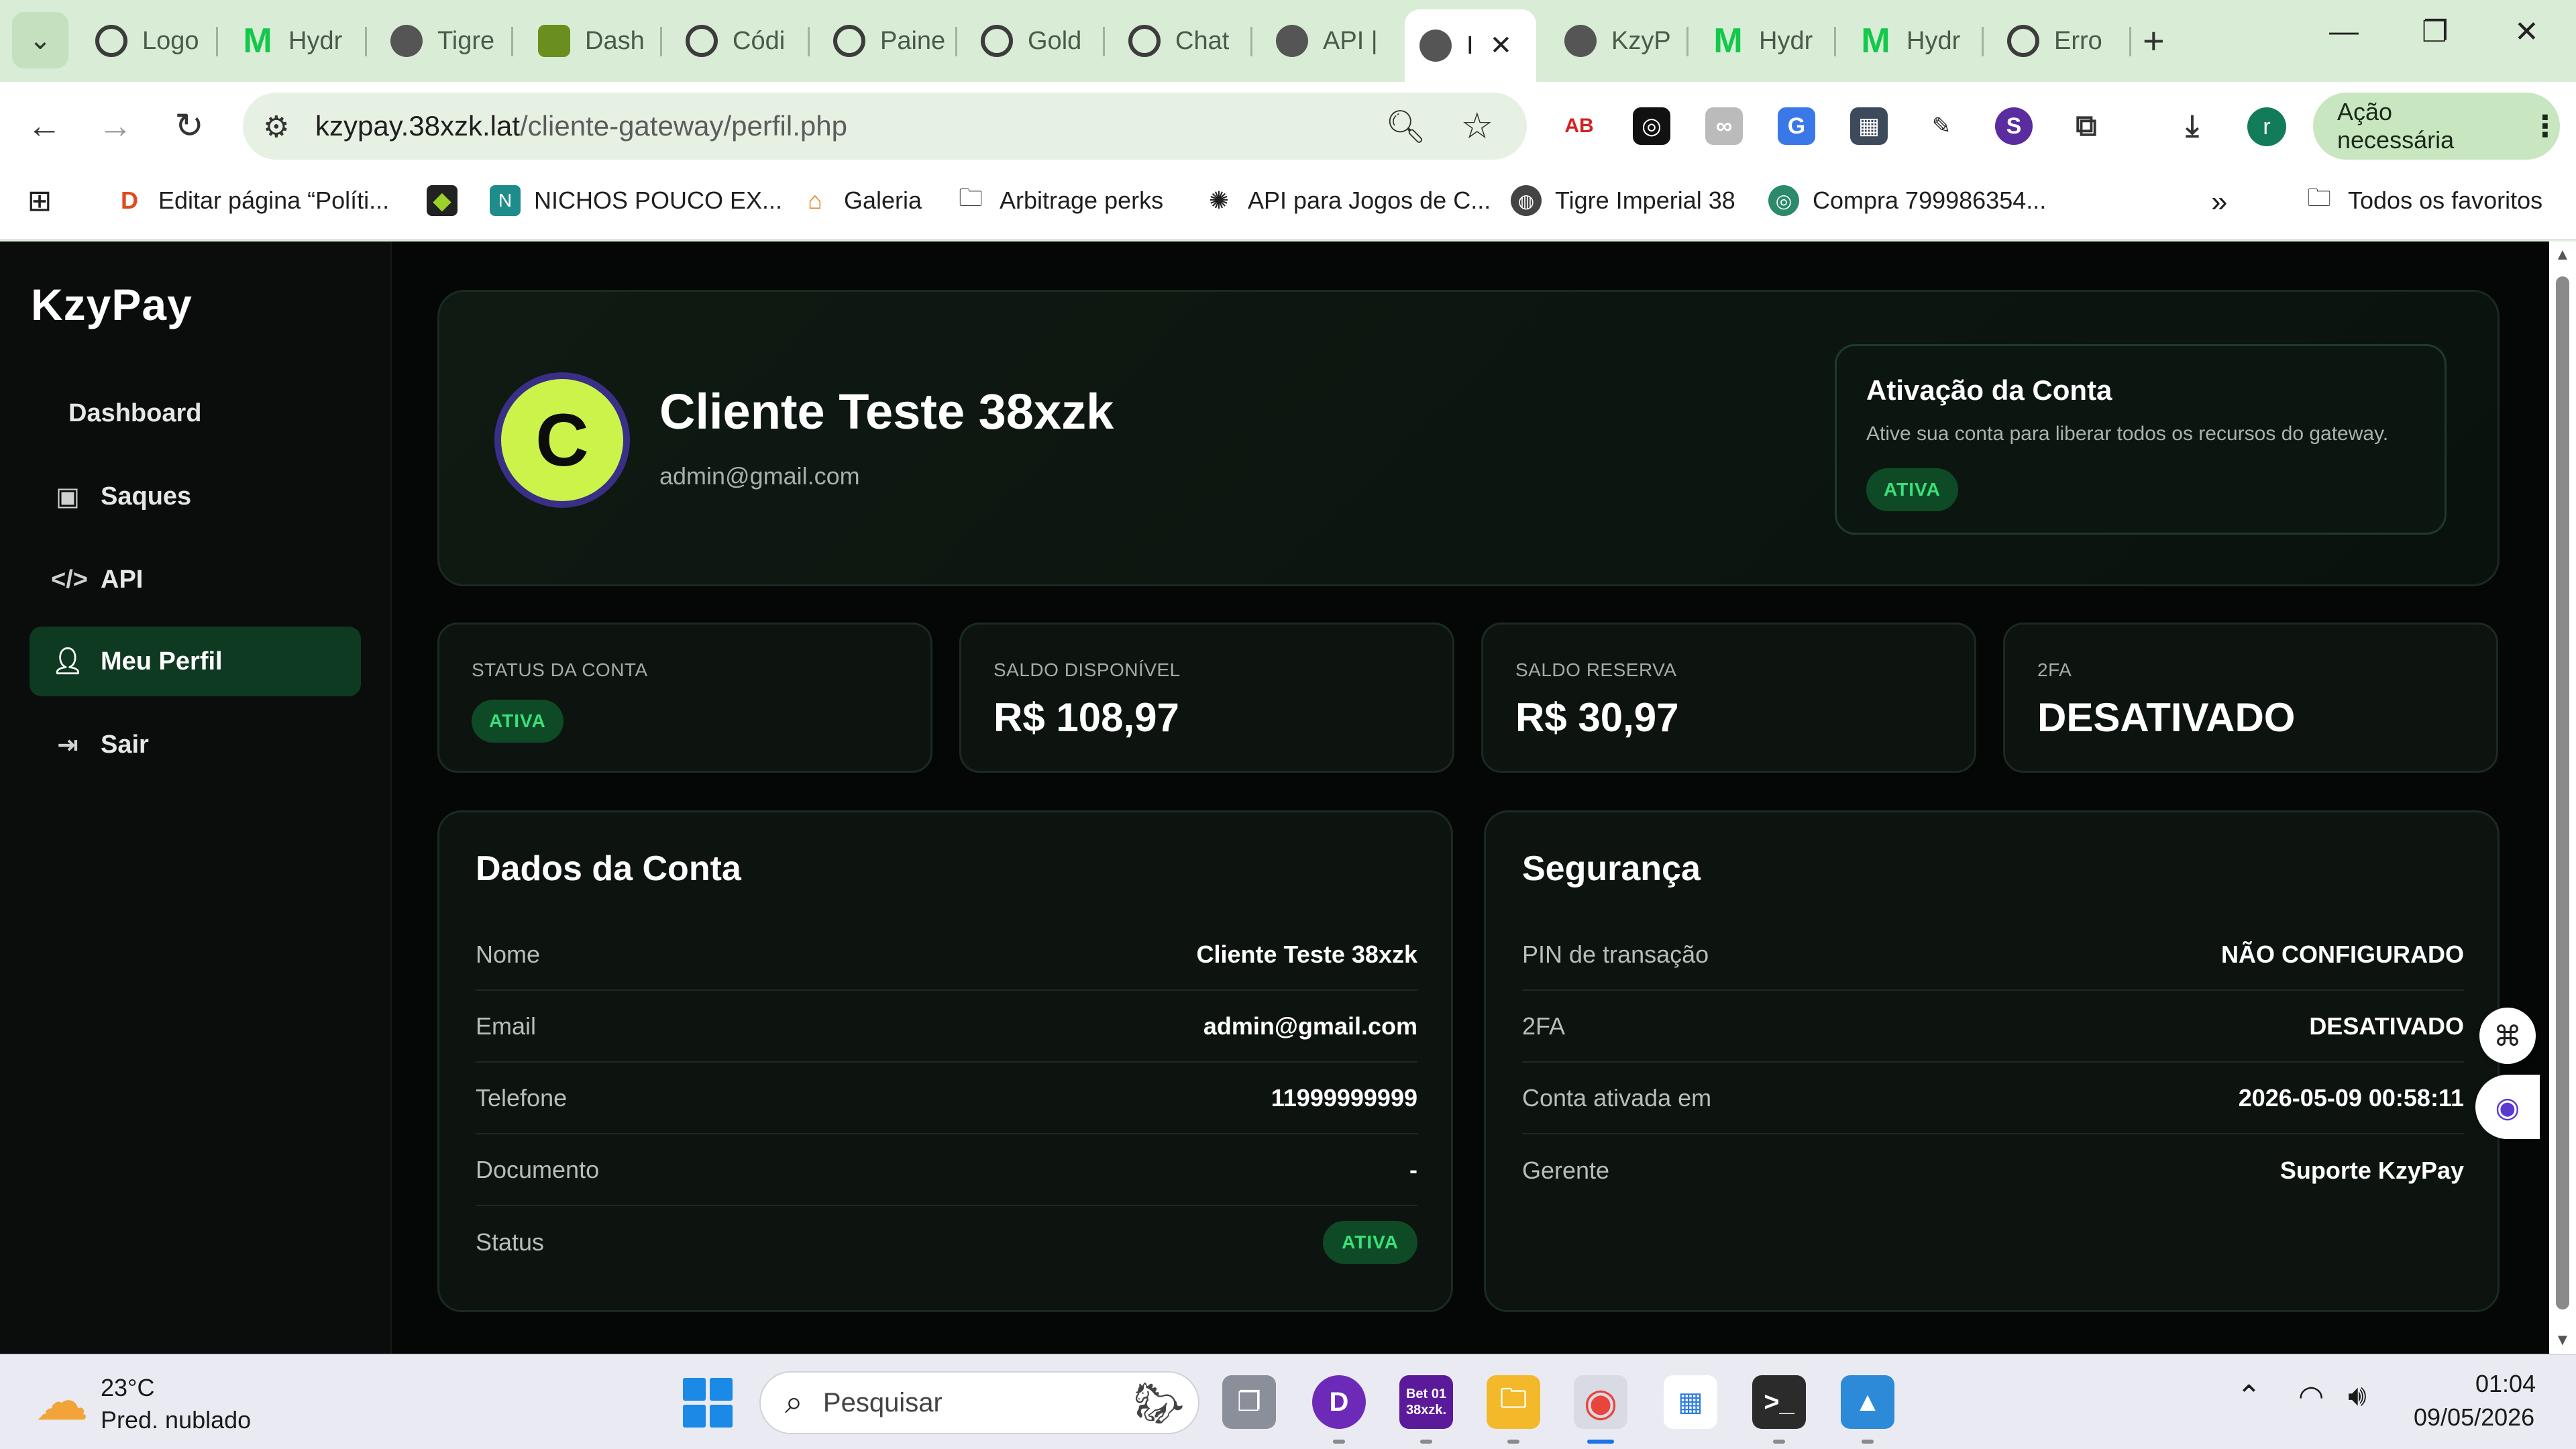 This screenshot has height=1449, width=2576. I want to click on more-bookmarks-chevron-icon: », so click(2219, 202).